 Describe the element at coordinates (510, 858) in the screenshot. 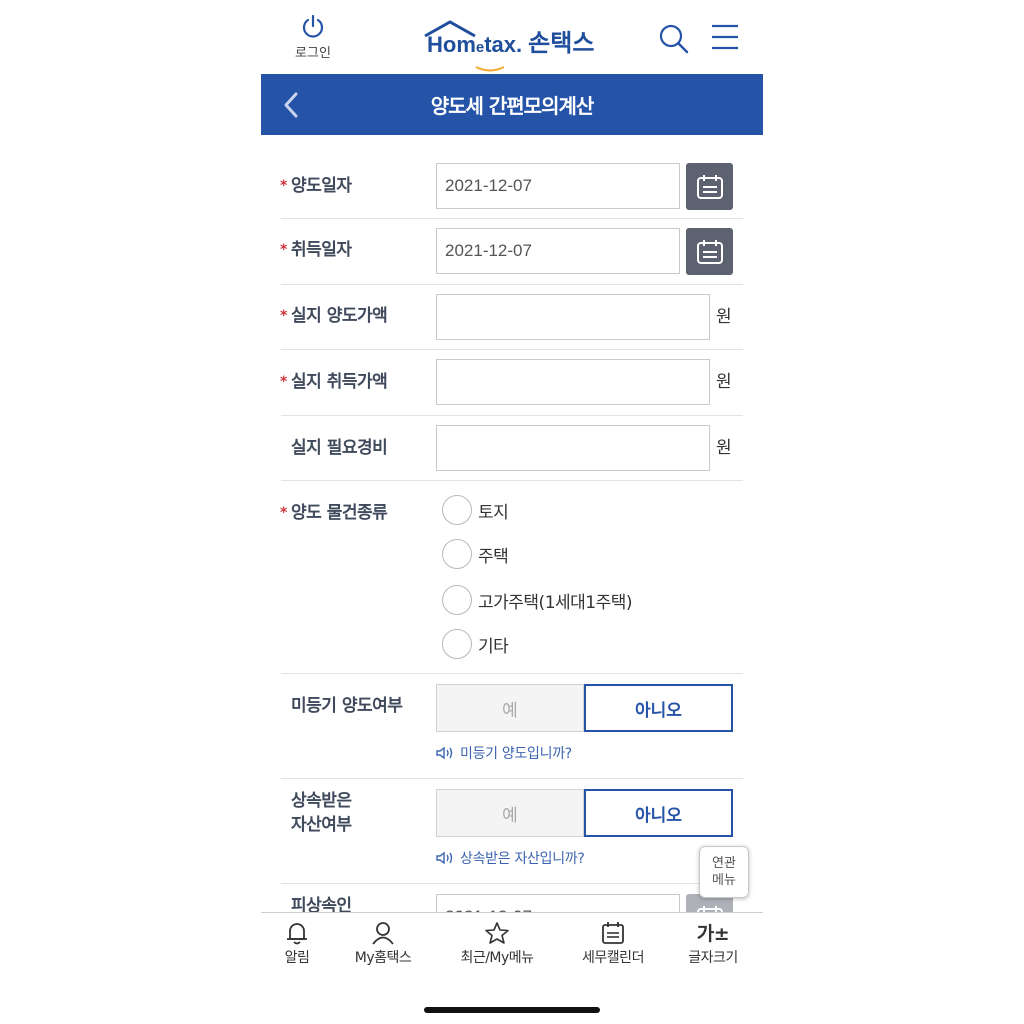

I see `inherited-help-link: 상속받은 자산입니까?` at that location.